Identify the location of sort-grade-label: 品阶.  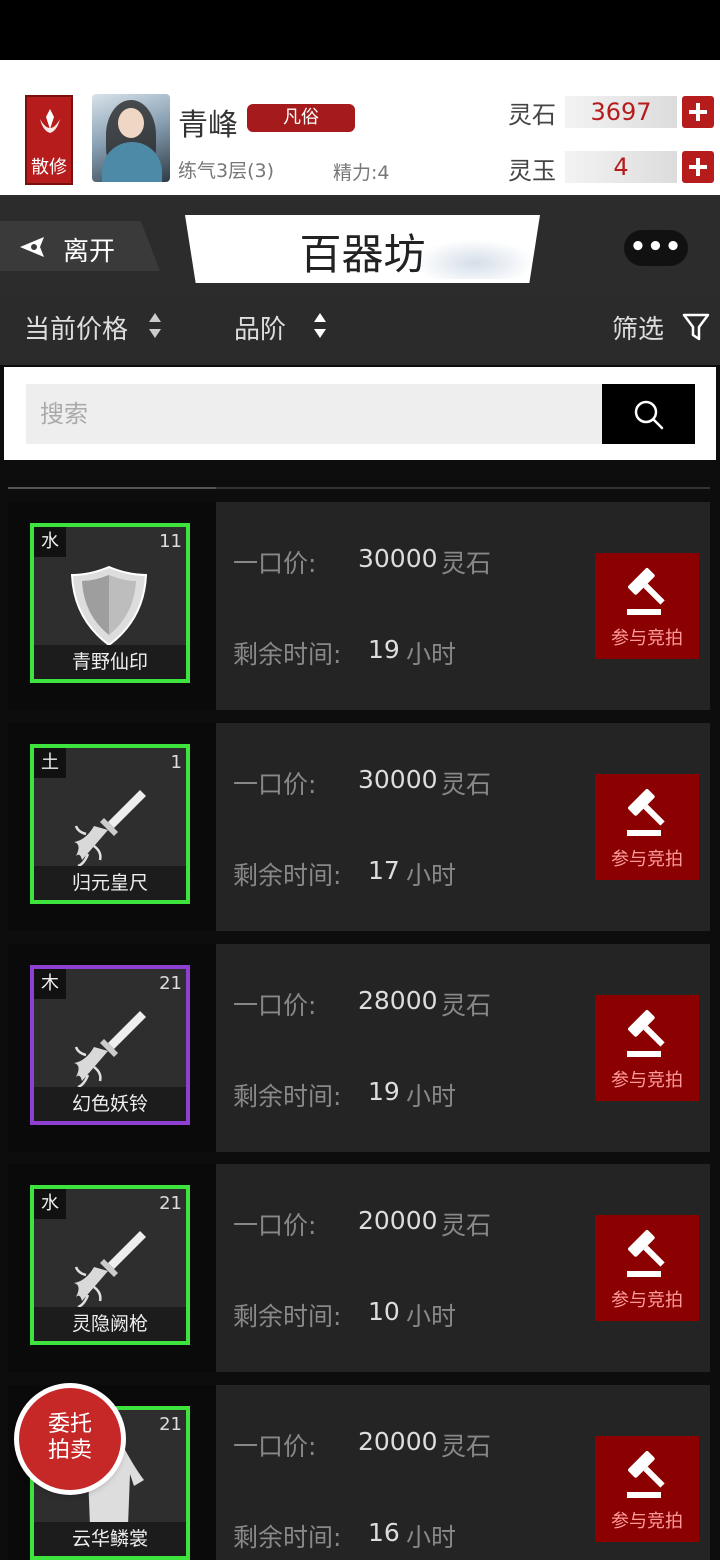
(260, 330).